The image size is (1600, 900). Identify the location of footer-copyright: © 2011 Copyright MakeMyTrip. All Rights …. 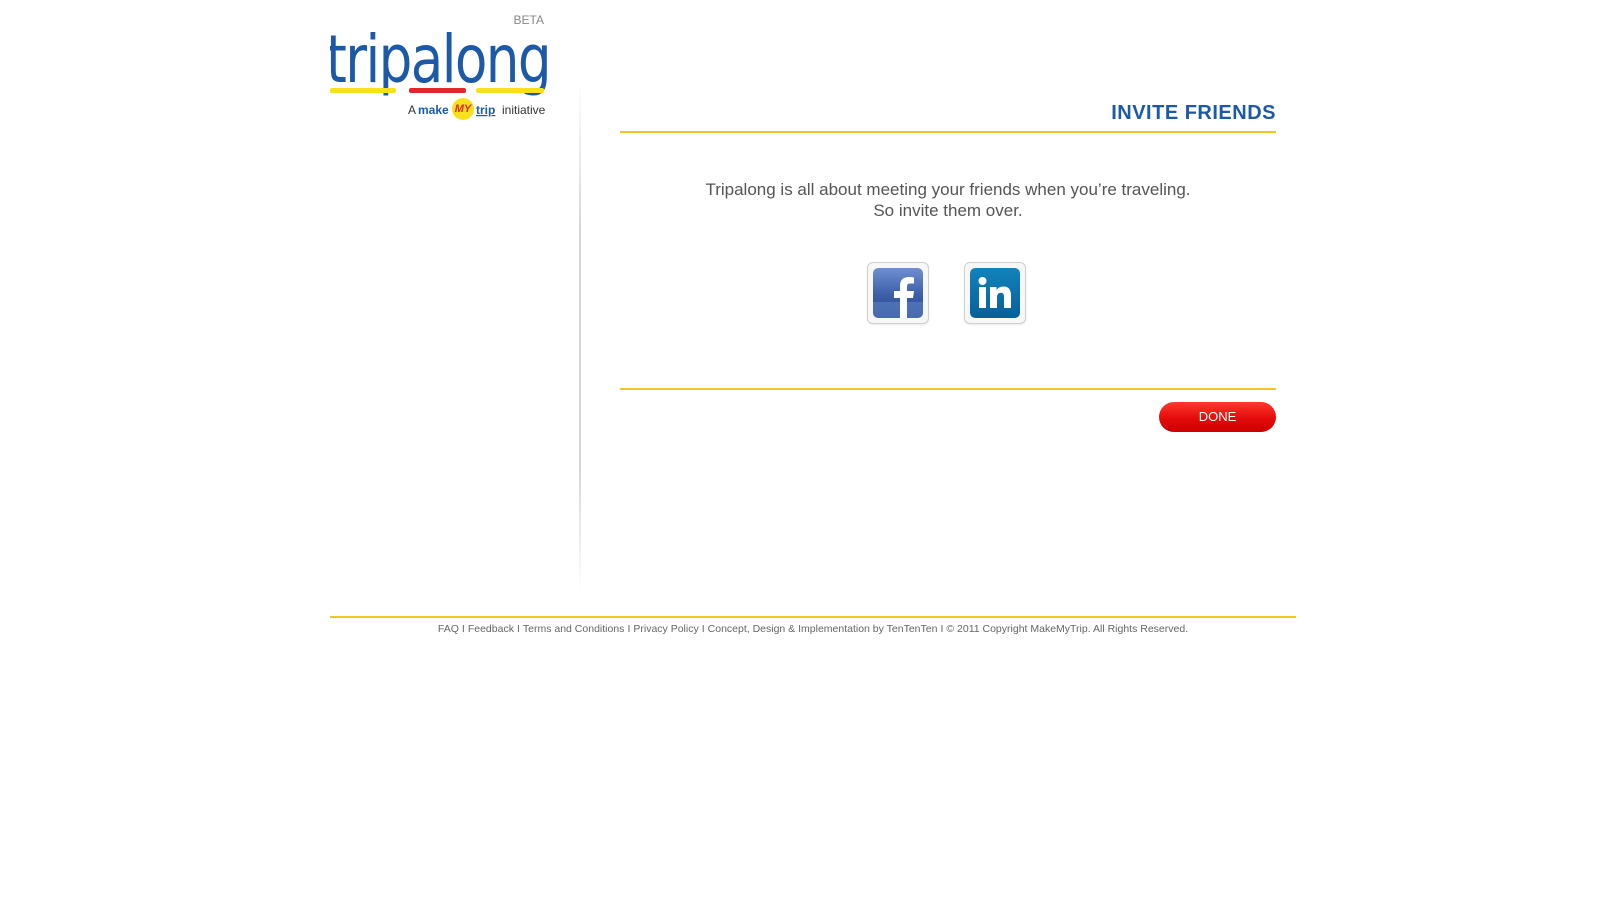
(1067, 629).